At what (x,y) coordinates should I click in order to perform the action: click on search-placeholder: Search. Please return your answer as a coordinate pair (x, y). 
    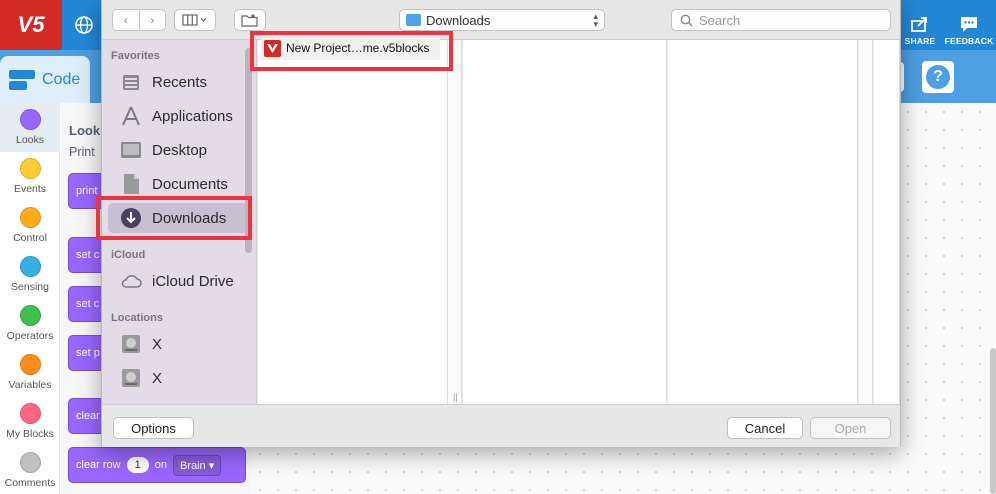
    Looking at the image, I should click on (720, 20).